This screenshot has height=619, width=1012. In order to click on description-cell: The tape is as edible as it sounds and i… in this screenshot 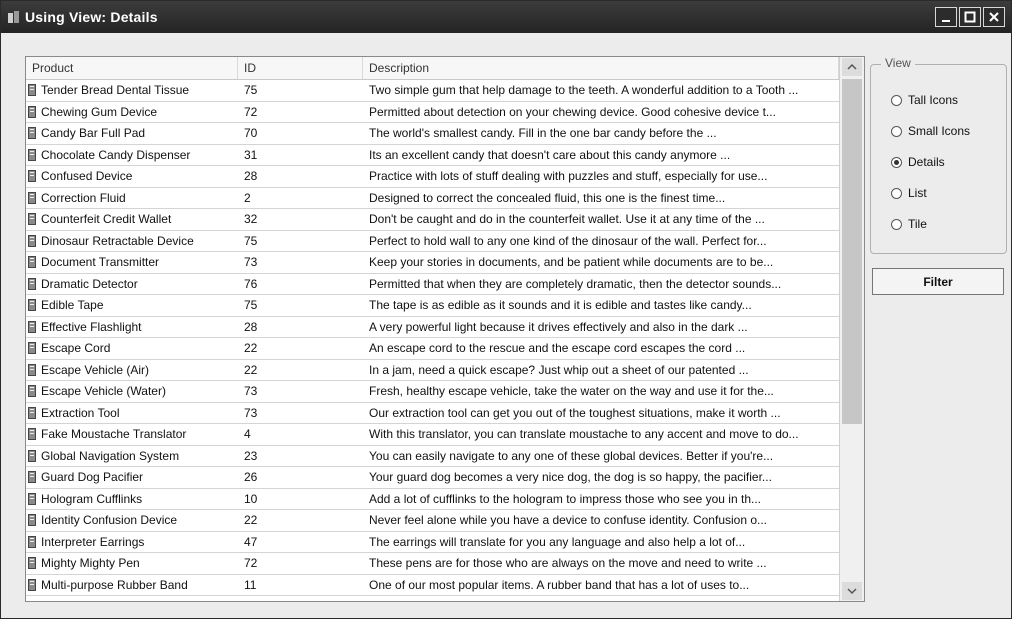, I will do `click(560, 305)`.